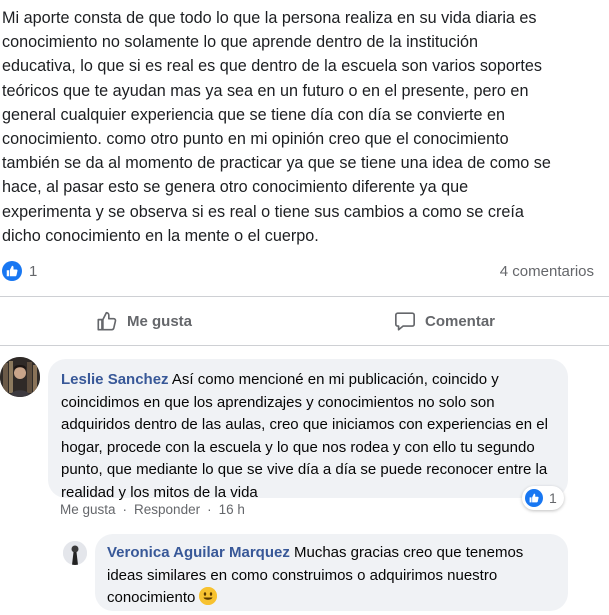  I want to click on reaction-count: 1, so click(553, 498).